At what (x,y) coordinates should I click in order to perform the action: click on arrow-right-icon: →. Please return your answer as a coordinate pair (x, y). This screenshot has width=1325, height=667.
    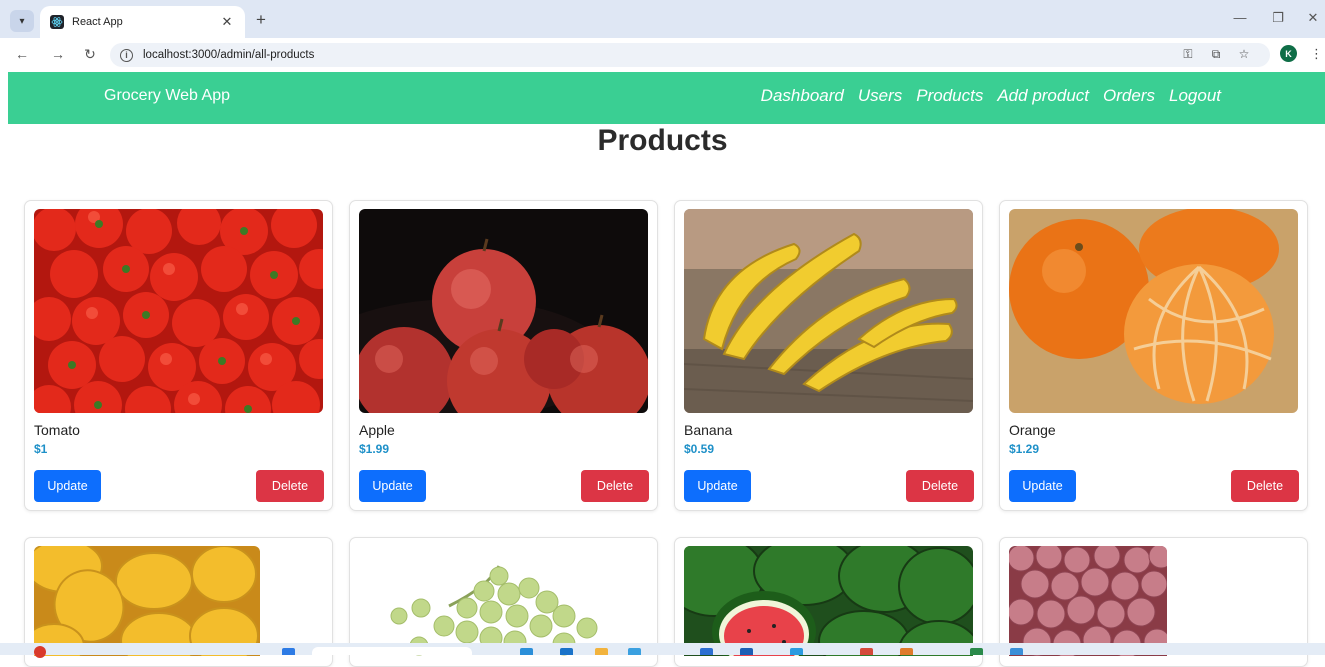
    Looking at the image, I should click on (58, 54).